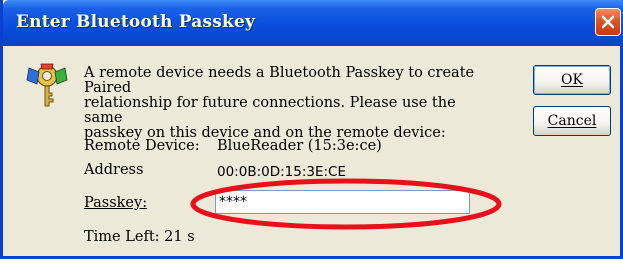  What do you see at coordinates (282, 172) in the screenshot?
I see `address-value: 00:0B:0D:15:3E:CE` at bounding box center [282, 172].